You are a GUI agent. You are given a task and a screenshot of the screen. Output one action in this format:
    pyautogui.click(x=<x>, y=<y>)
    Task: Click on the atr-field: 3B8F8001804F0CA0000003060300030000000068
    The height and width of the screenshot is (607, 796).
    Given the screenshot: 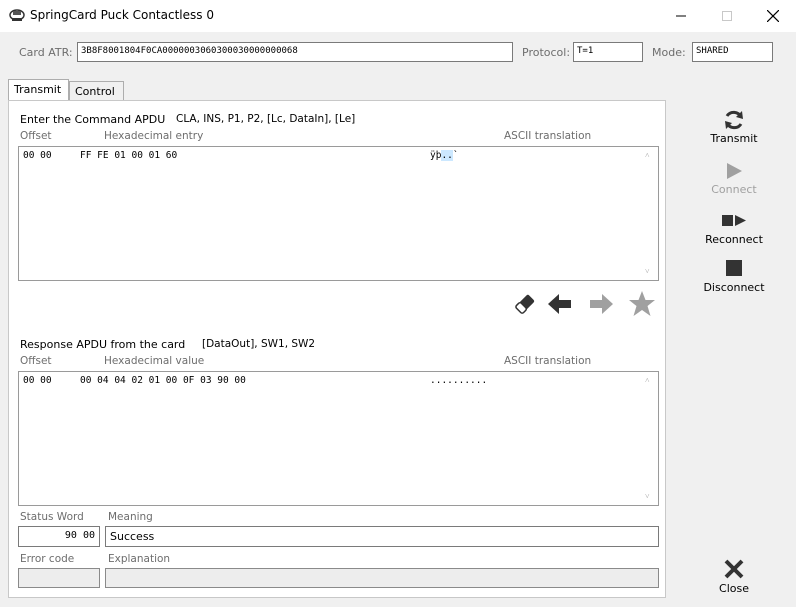 What is the action you would take?
    pyautogui.click(x=295, y=52)
    